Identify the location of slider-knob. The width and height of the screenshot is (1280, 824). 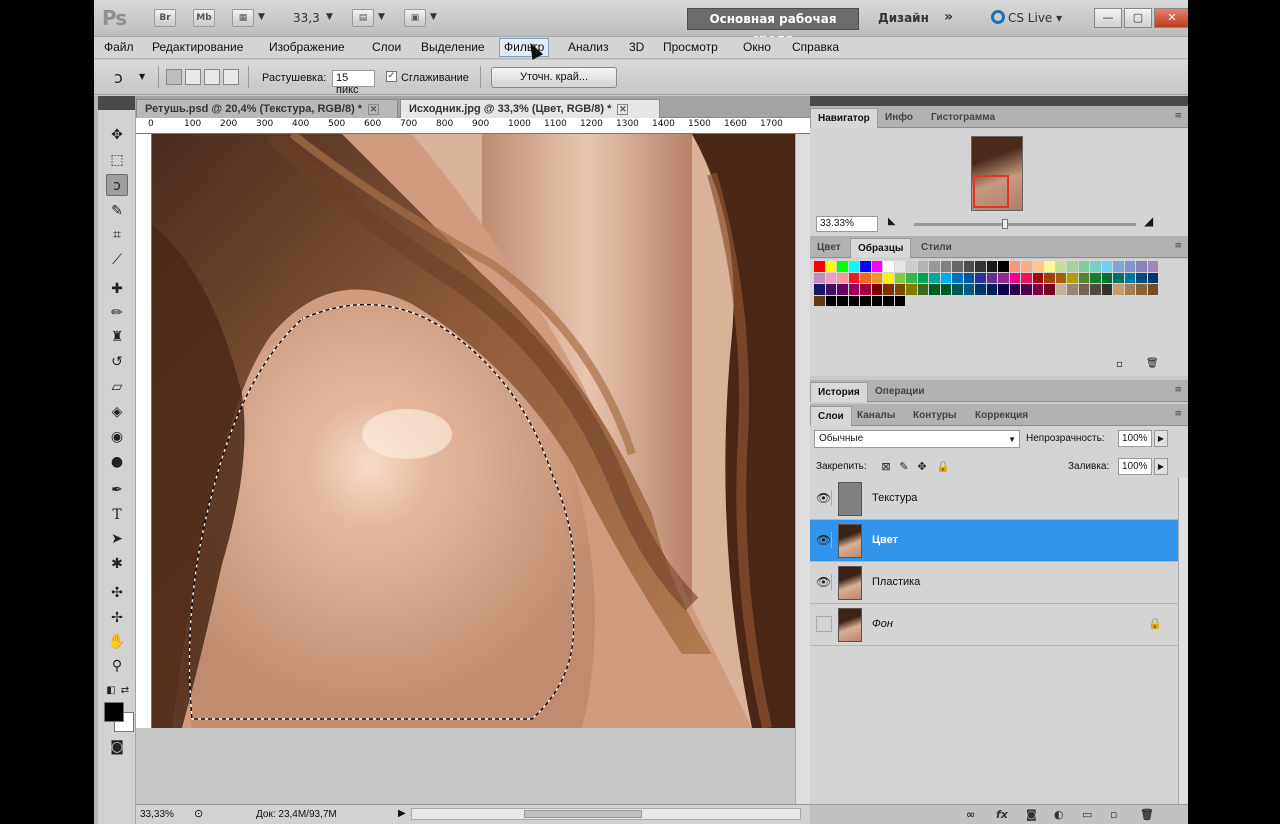
(1005, 224).